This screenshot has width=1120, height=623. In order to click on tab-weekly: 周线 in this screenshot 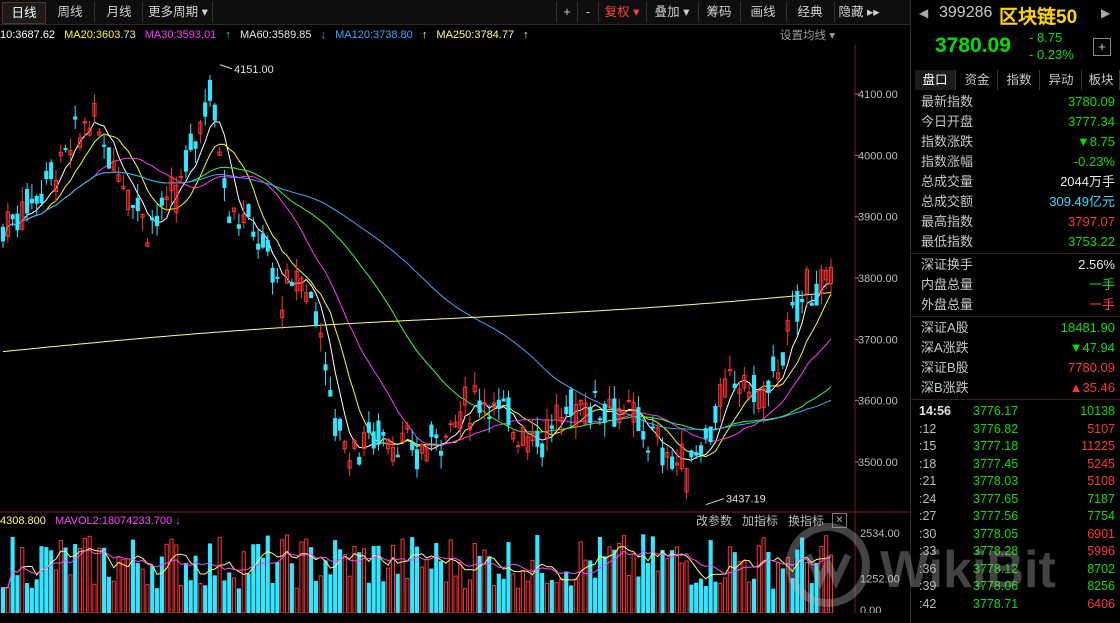, I will do `click(70, 12)`.